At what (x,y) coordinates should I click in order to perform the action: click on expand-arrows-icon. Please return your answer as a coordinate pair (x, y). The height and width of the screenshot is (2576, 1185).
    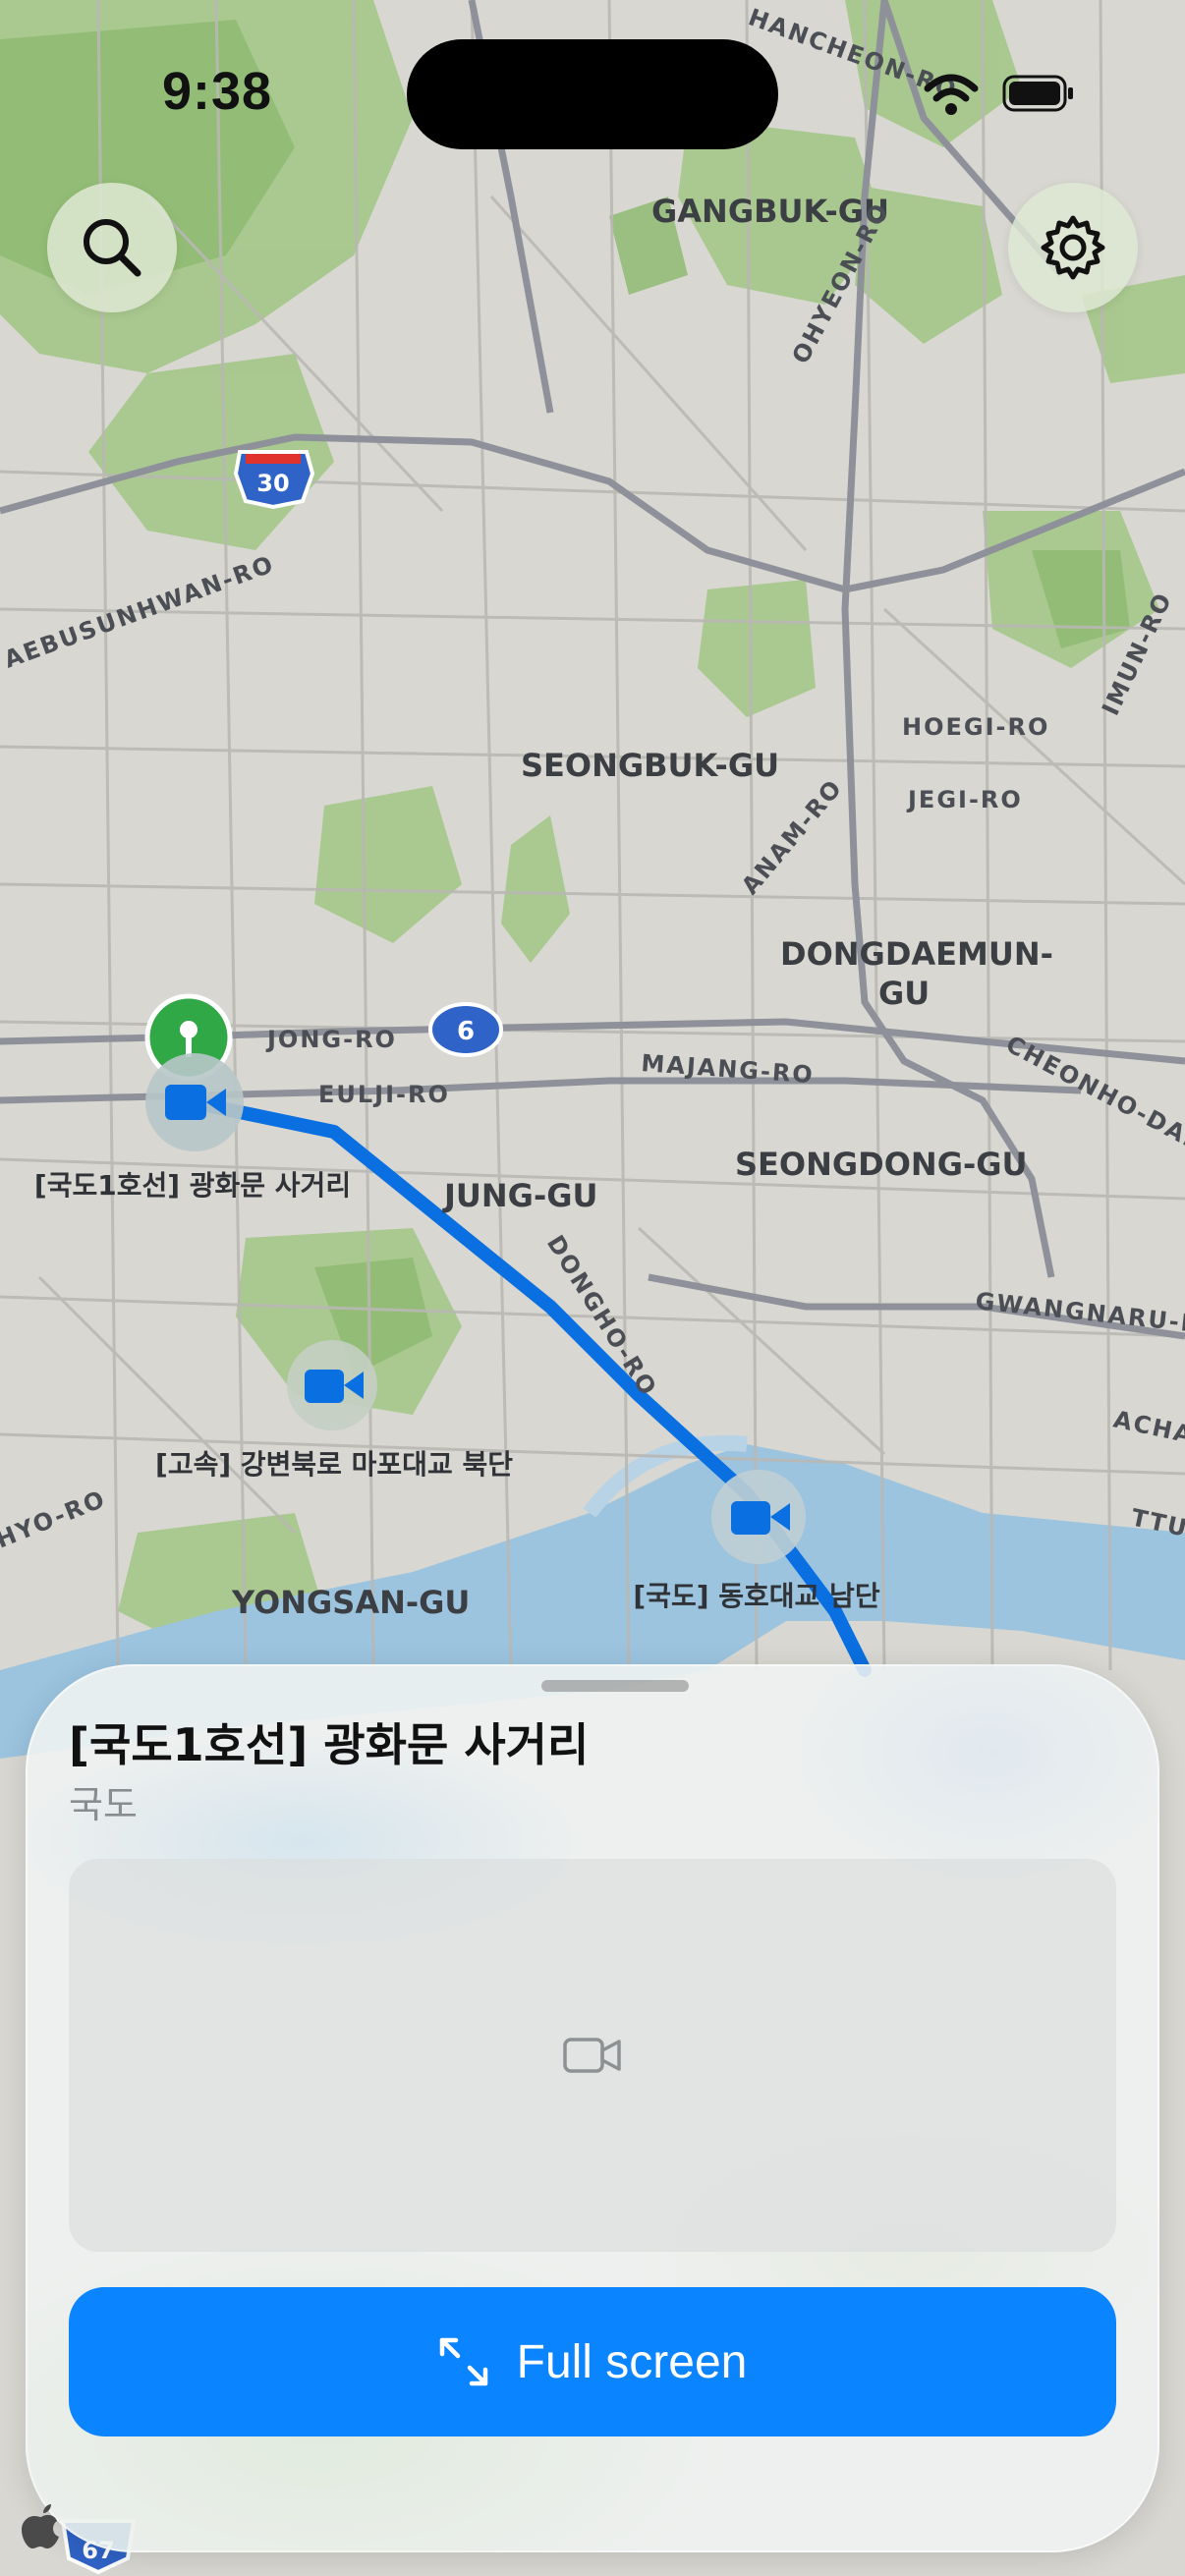
    Looking at the image, I should click on (463, 2361).